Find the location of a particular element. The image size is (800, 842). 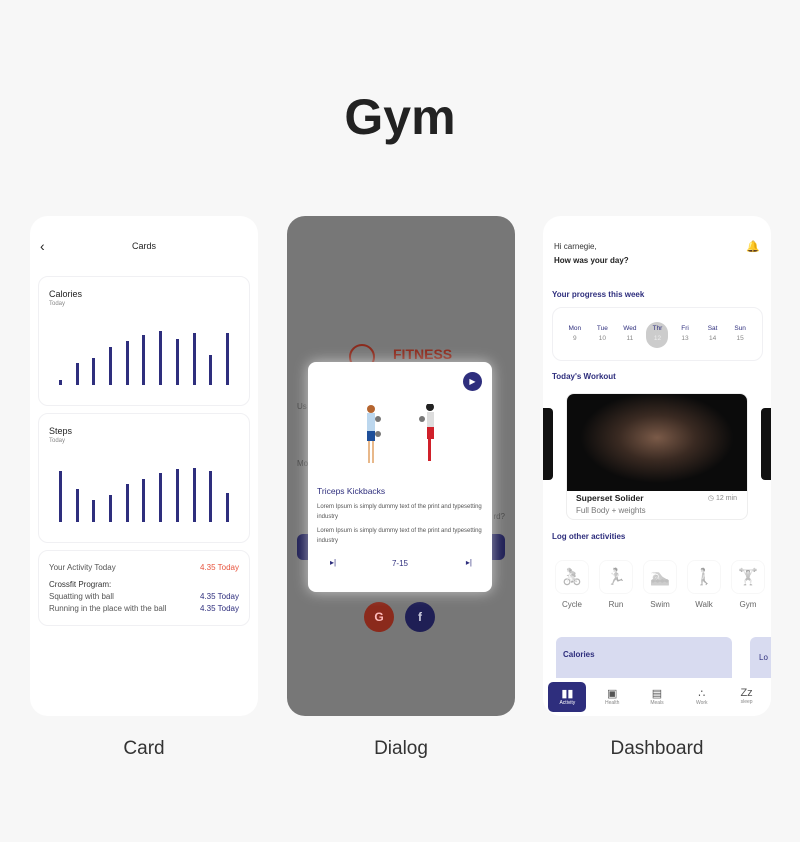

day-tue: Tue 10 is located at coordinates (602, 335).